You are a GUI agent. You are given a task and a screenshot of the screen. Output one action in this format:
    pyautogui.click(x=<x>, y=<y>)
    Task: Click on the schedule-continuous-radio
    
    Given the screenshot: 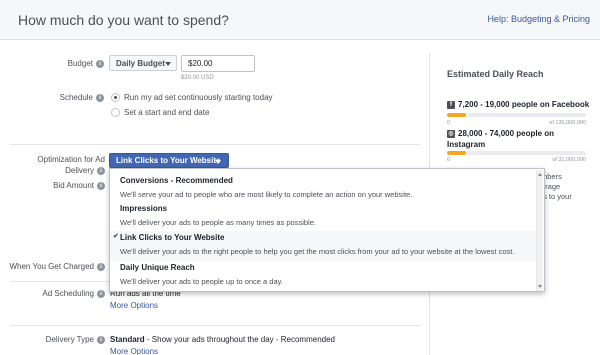 What is the action you would take?
    pyautogui.click(x=115, y=97)
    